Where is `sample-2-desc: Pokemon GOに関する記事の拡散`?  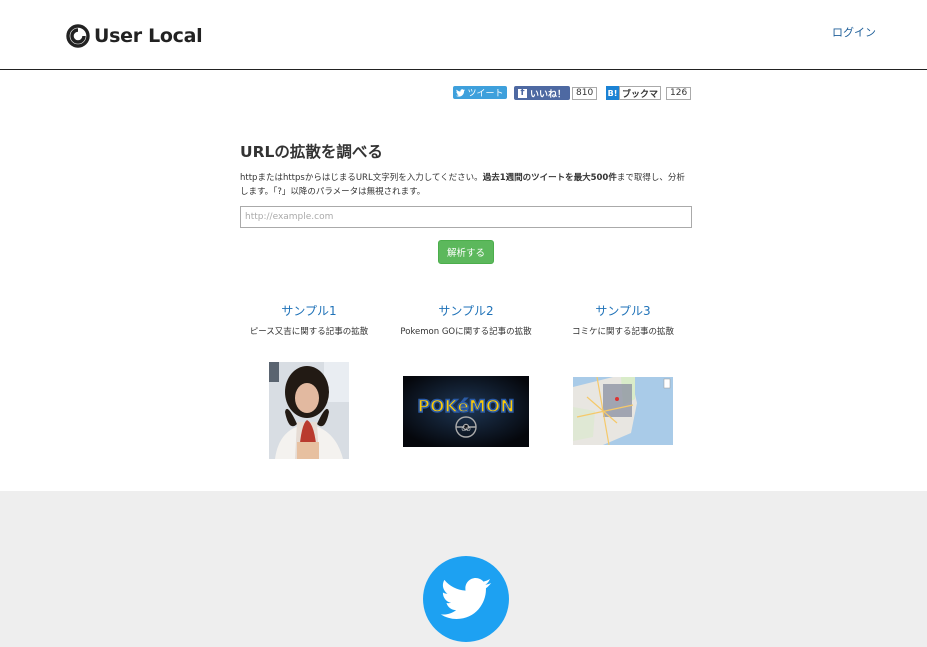 sample-2-desc: Pokemon GOに関する記事の拡散 is located at coordinates (466, 332).